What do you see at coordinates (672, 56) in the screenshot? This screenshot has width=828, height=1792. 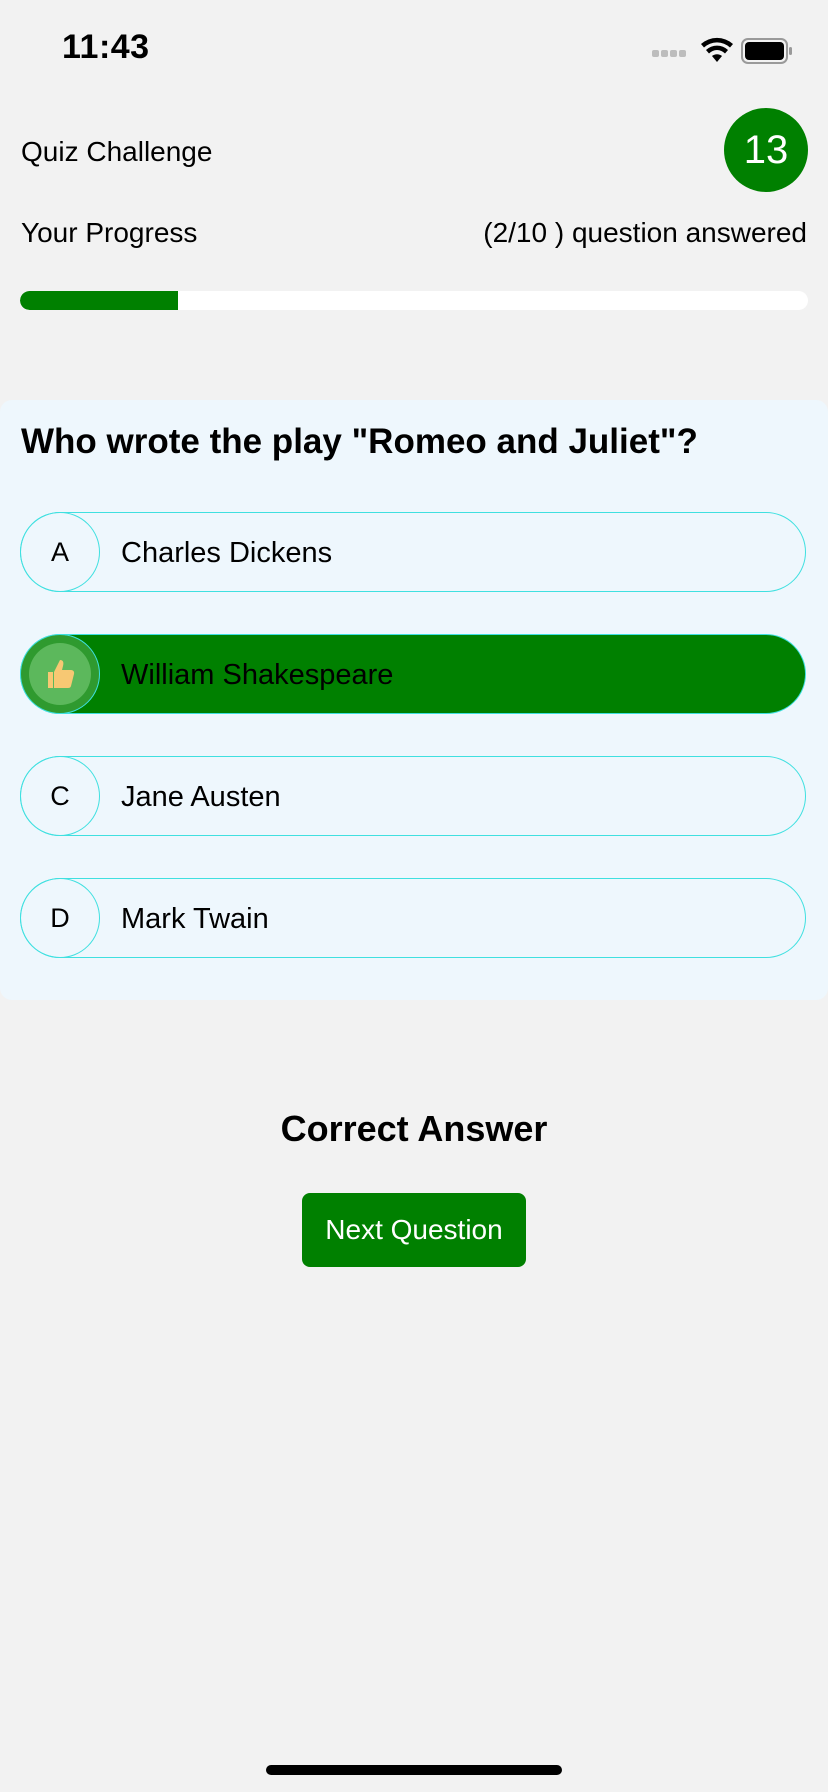 I see `signal-icon` at bounding box center [672, 56].